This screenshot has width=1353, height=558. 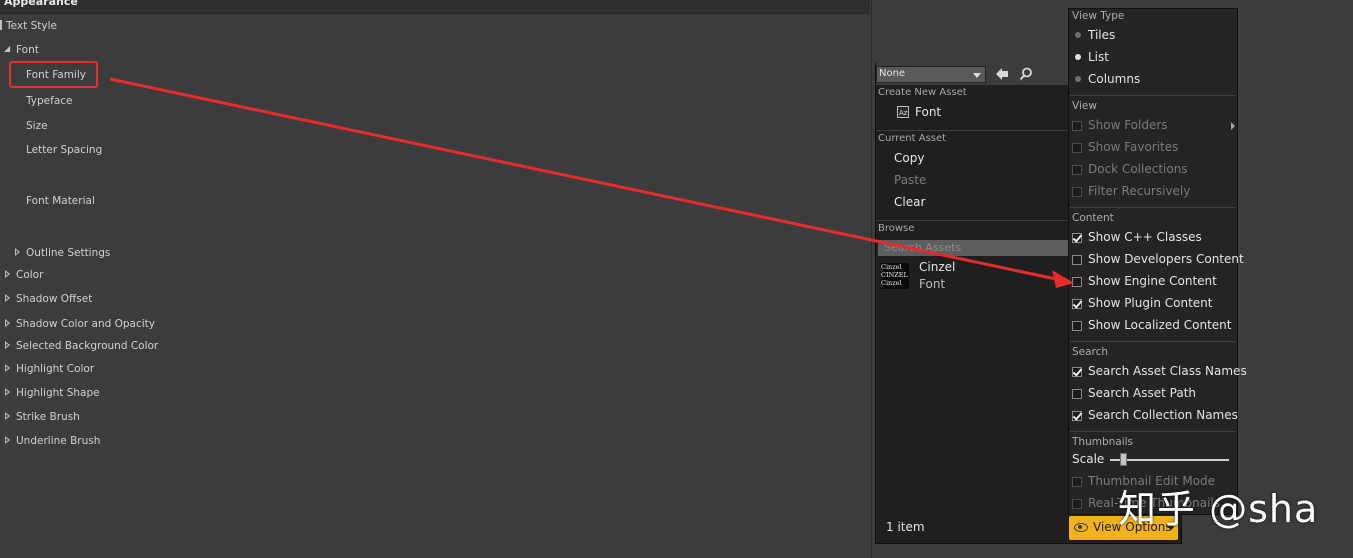 What do you see at coordinates (1090, 352) in the screenshot?
I see `search-title: Search` at bounding box center [1090, 352].